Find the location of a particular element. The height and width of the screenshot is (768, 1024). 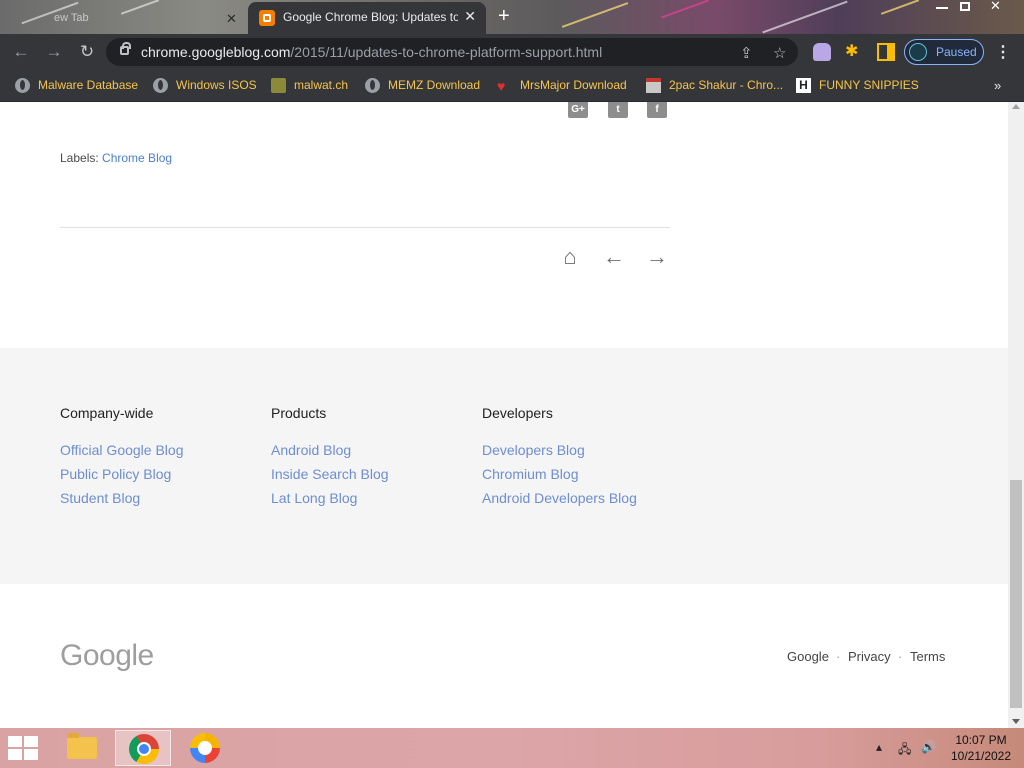

heart-icon: ♥ is located at coordinates (501, 86).